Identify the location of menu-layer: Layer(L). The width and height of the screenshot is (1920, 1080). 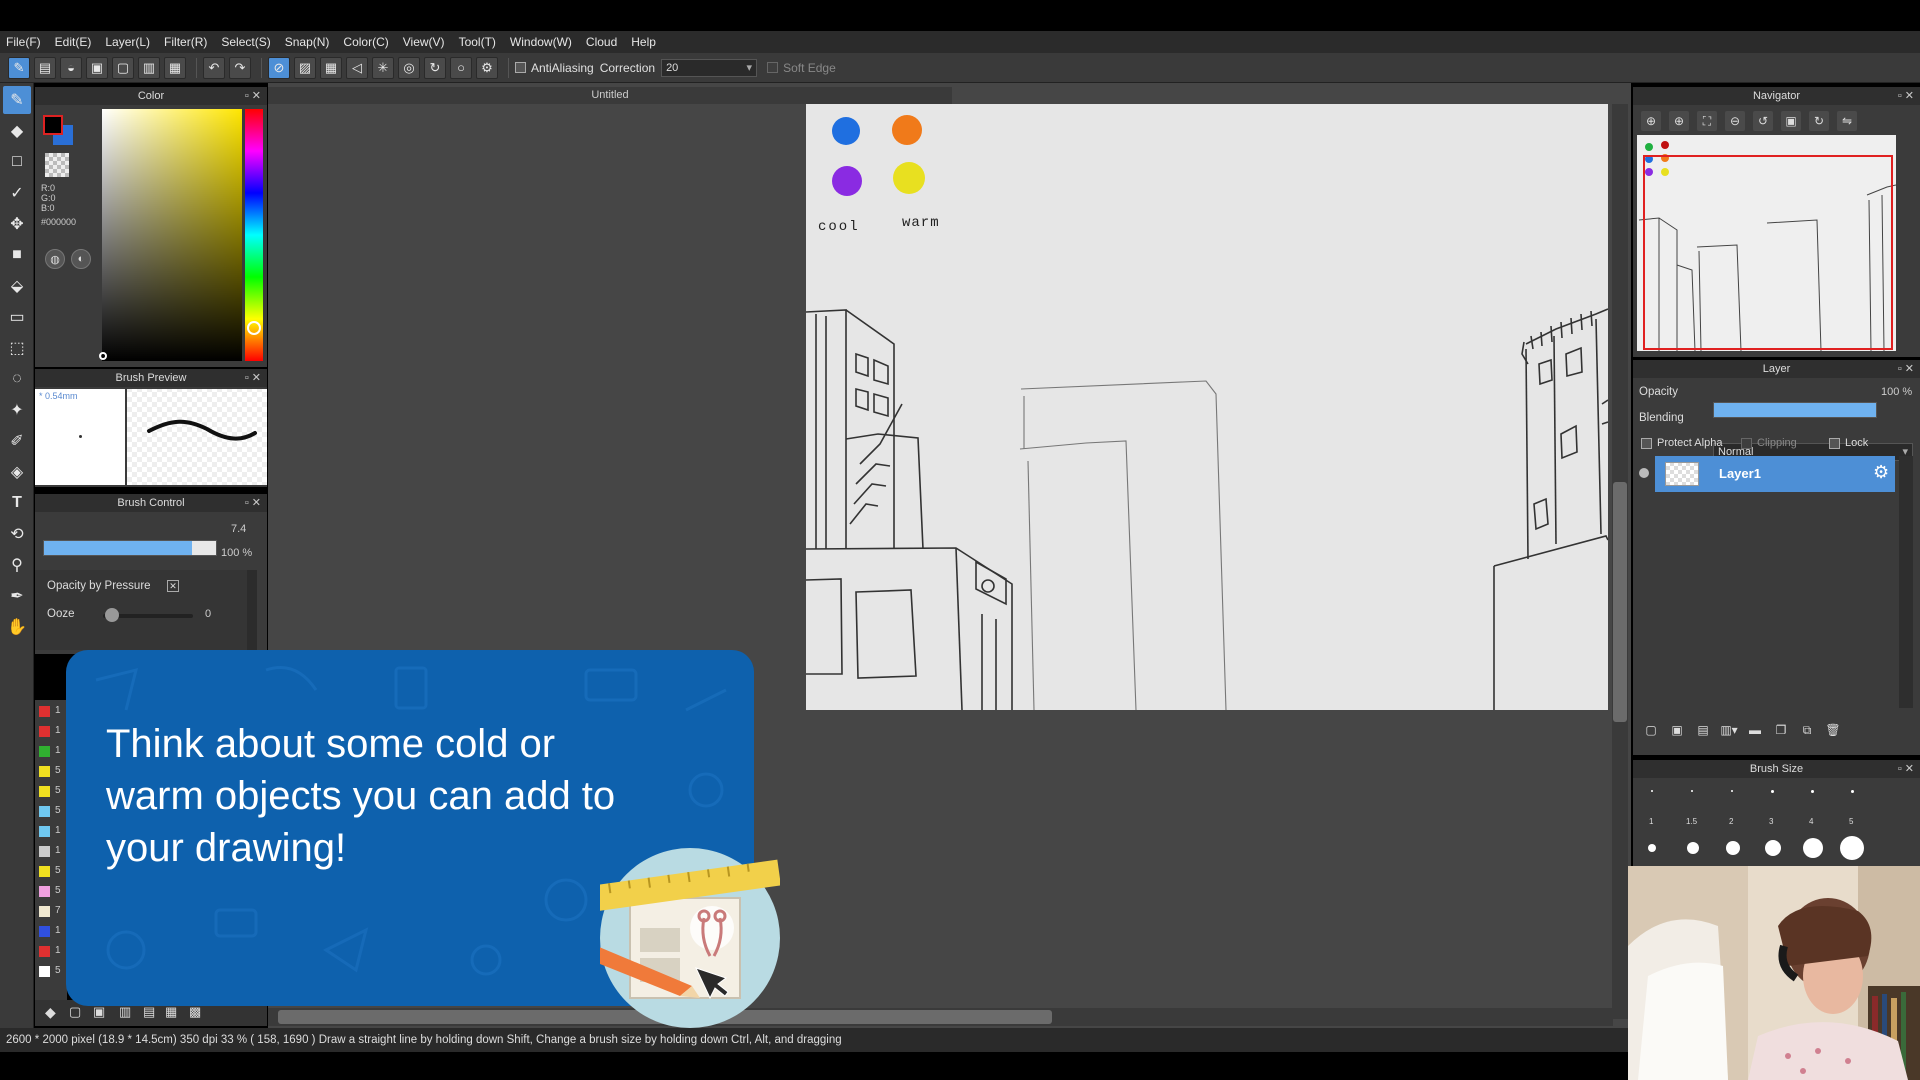
(127, 42).